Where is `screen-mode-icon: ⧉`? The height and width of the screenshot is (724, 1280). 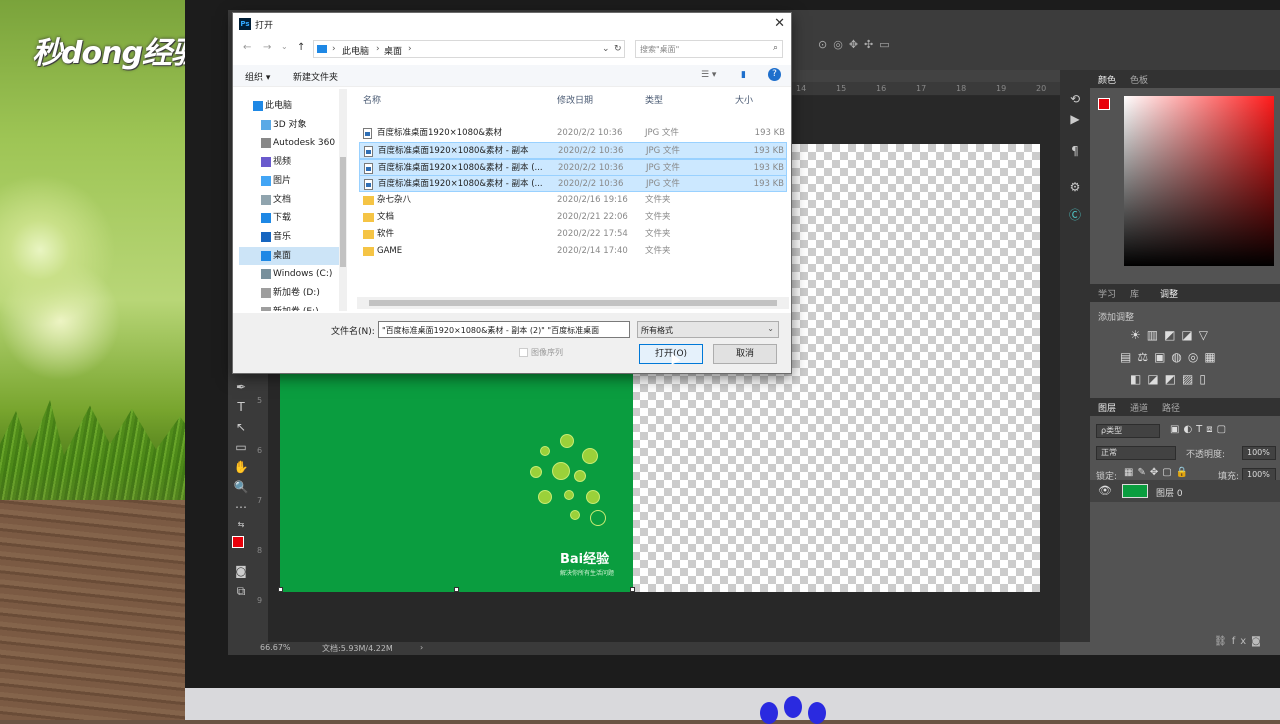 screen-mode-icon: ⧉ is located at coordinates (241, 591).